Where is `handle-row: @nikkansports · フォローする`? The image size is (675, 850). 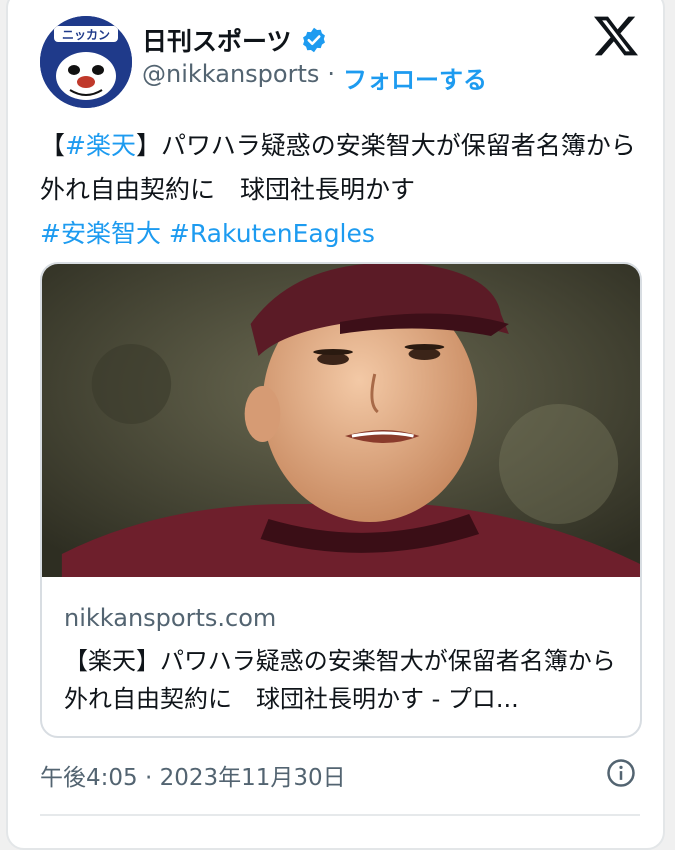
handle-row: @nikkansports · フォローする is located at coordinates (314, 77).